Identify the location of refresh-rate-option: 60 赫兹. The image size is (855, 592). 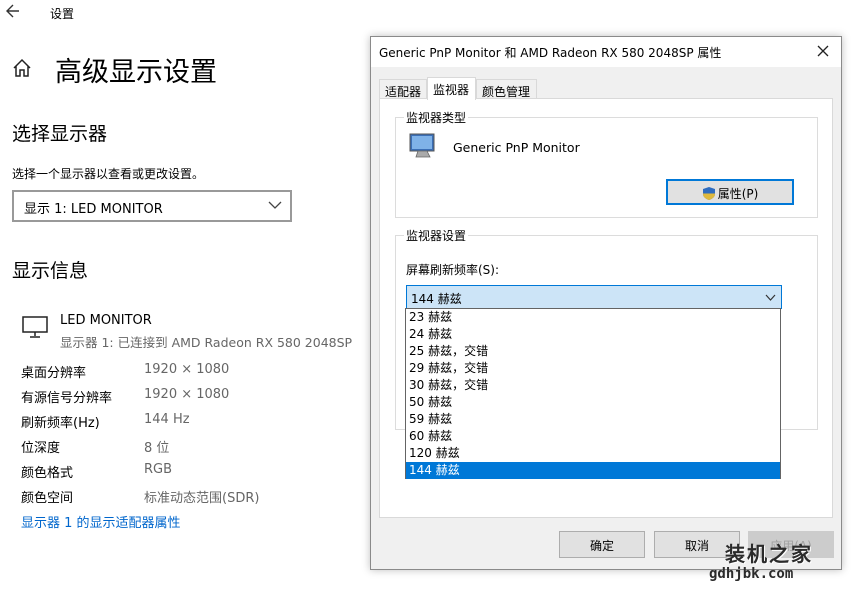
(593, 436).